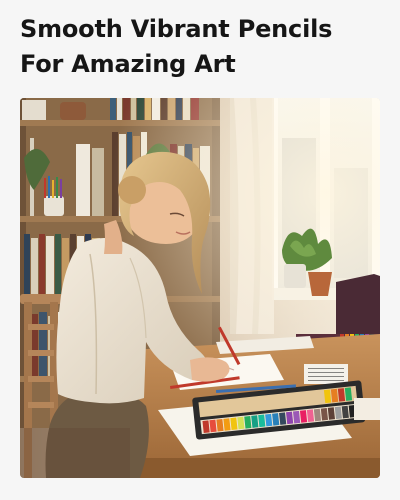 The width and height of the screenshot is (400, 500). I want to click on headline-line-1: Smooth Vibrant Pencils, so click(176, 29).